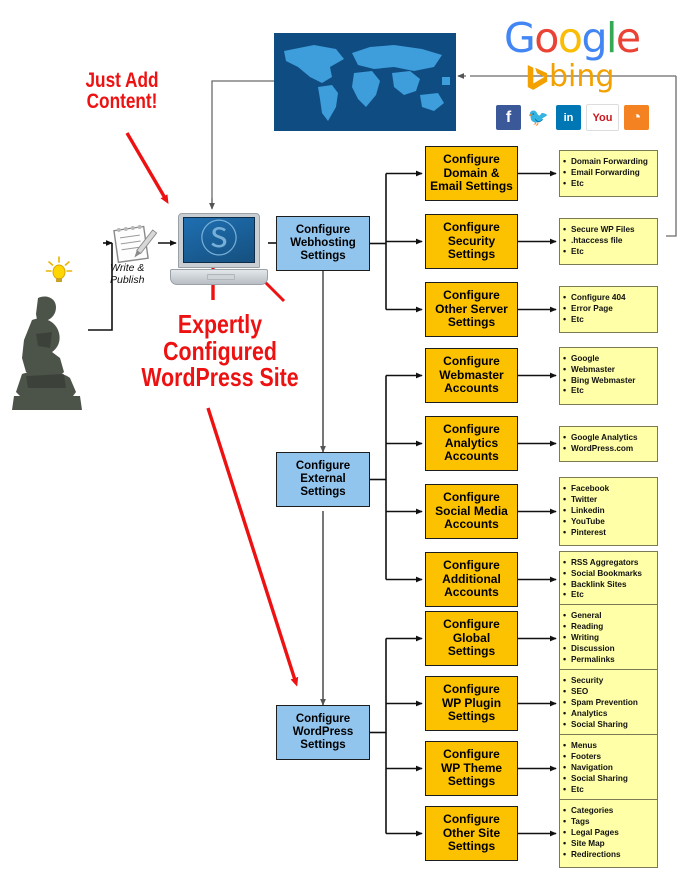 The width and height of the screenshot is (700, 873). I want to click on detail-item: Footers, so click(595, 757).